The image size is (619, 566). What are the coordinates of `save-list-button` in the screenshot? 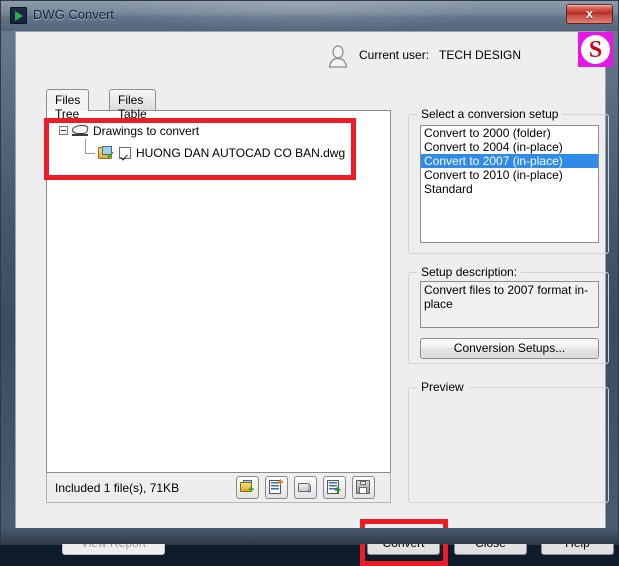 It's located at (363, 487).